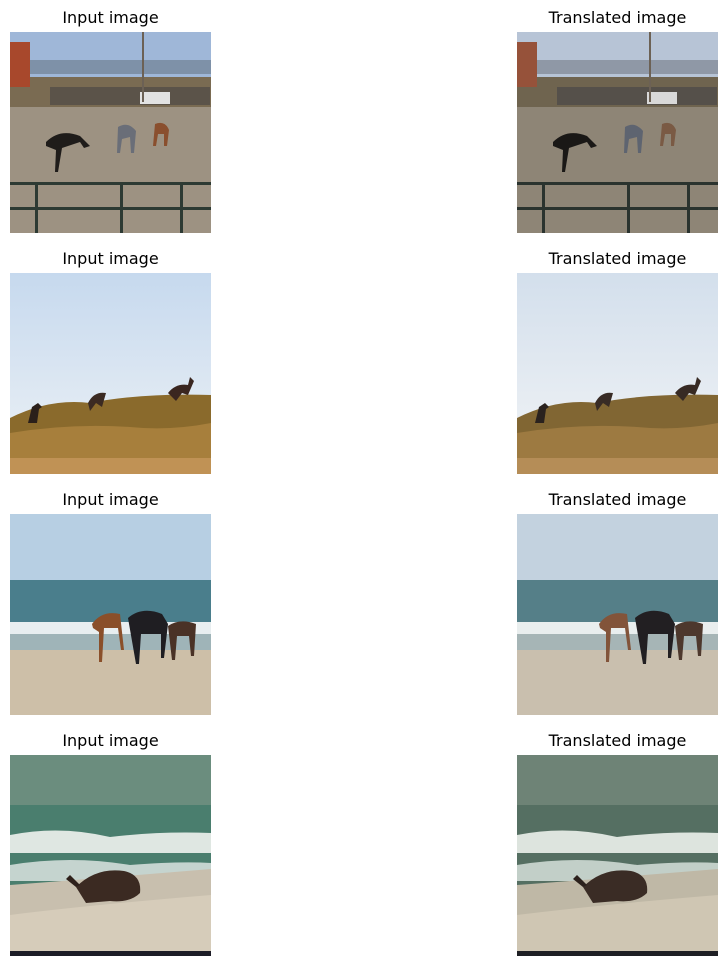 The height and width of the screenshot is (966, 728). I want to click on translated-image-hill, so click(617, 373).